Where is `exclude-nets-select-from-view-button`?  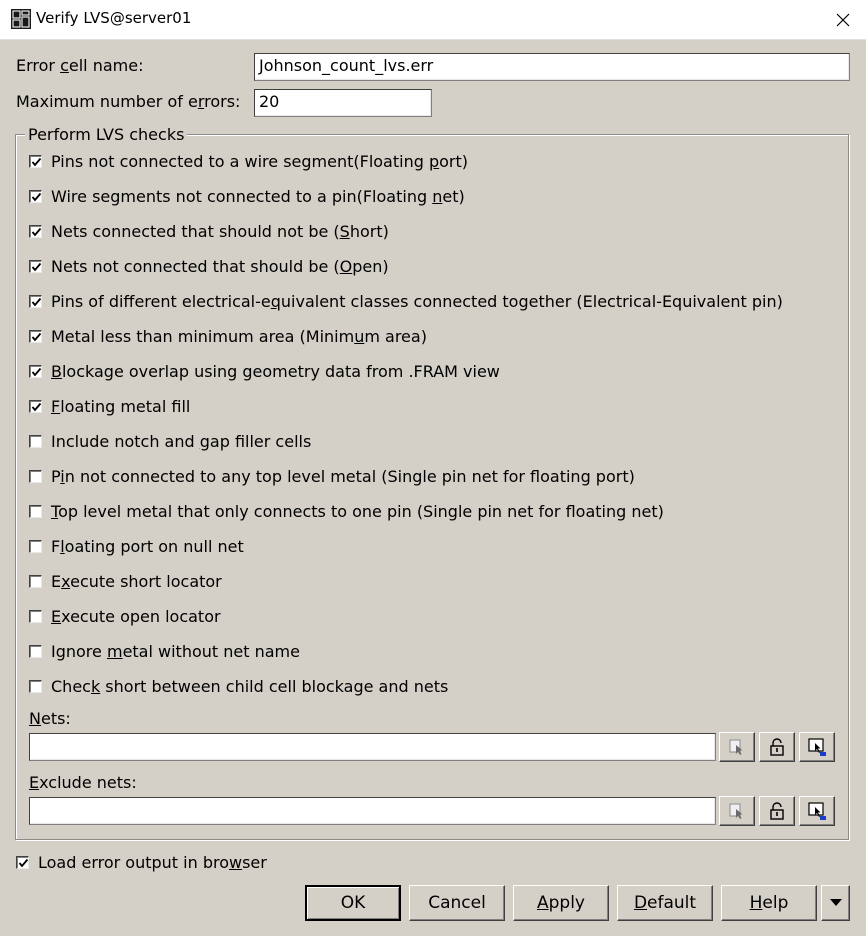
exclude-nets-select-from-view-button is located at coordinates (817, 811).